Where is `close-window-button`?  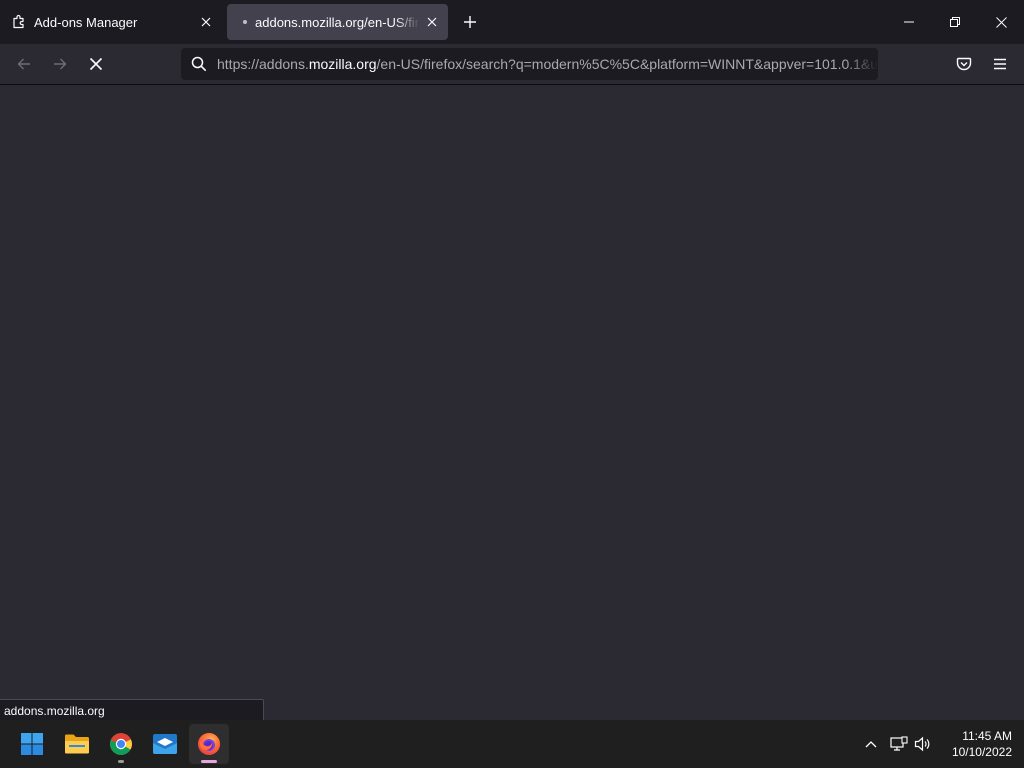
close-window-button is located at coordinates (1001, 22).